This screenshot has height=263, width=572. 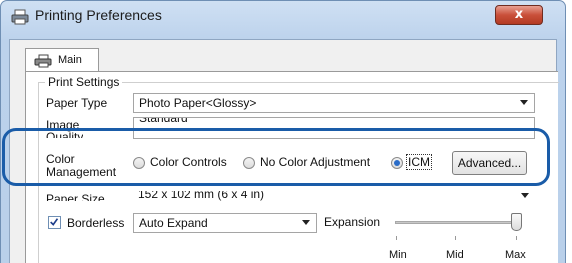 What do you see at coordinates (163, 121) in the screenshot?
I see `image-quality-value: Standard` at bounding box center [163, 121].